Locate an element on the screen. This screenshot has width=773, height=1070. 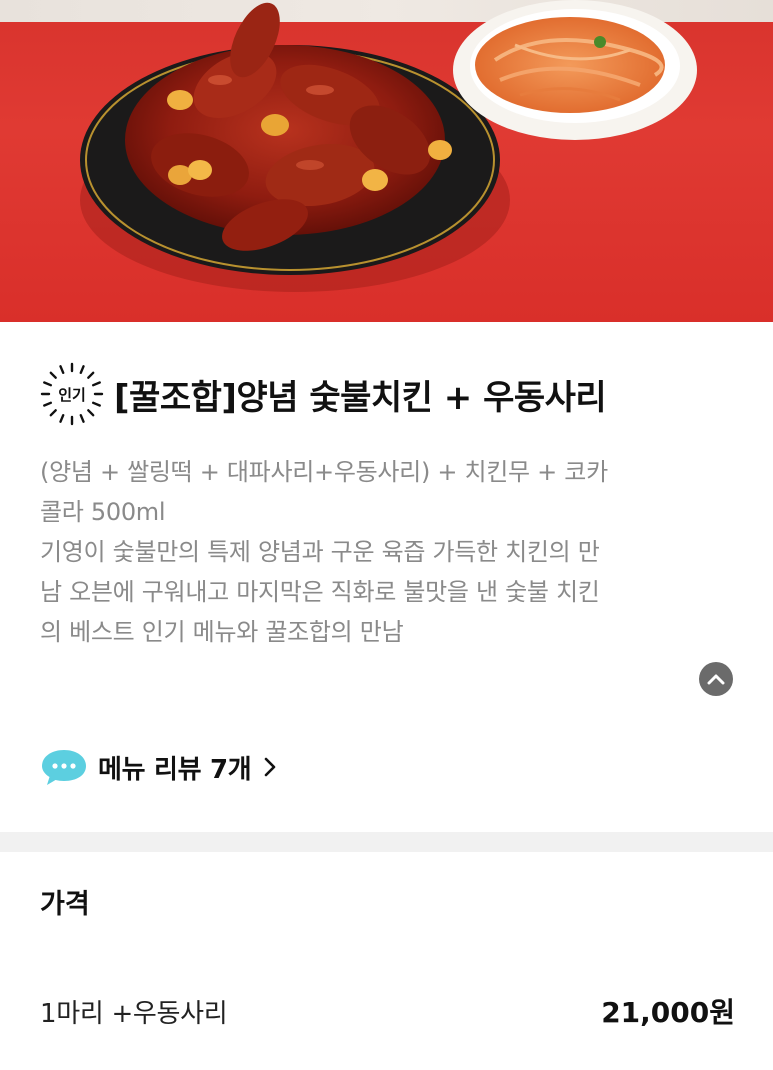
popular-badge-label: 인기 is located at coordinates (72, 394).